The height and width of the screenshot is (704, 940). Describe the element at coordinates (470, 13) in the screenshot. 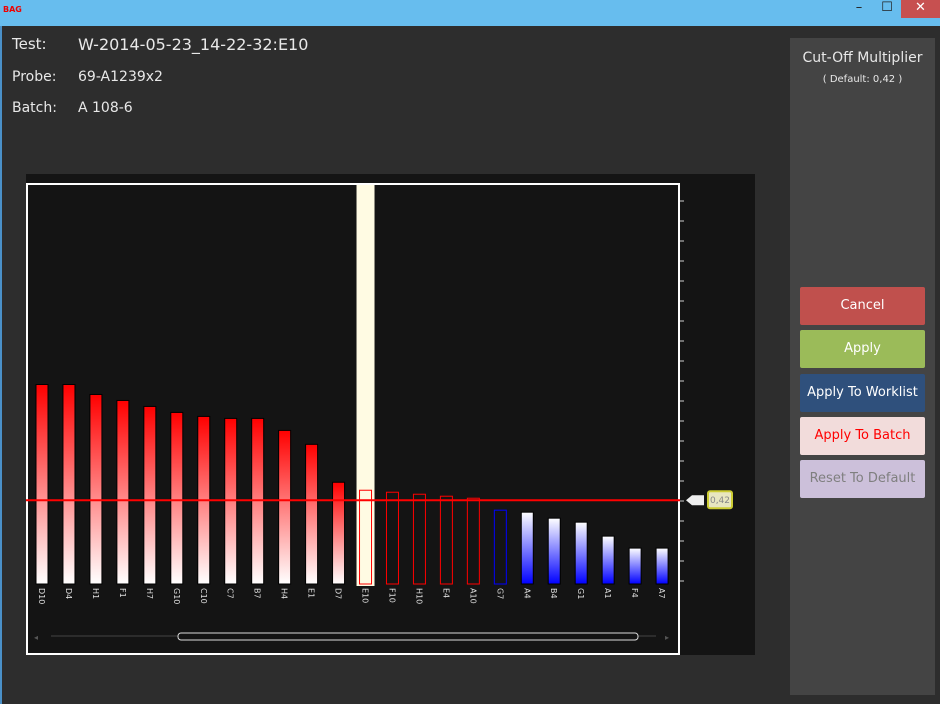

I see `title-bar: BAG – ☐ ✕` at that location.